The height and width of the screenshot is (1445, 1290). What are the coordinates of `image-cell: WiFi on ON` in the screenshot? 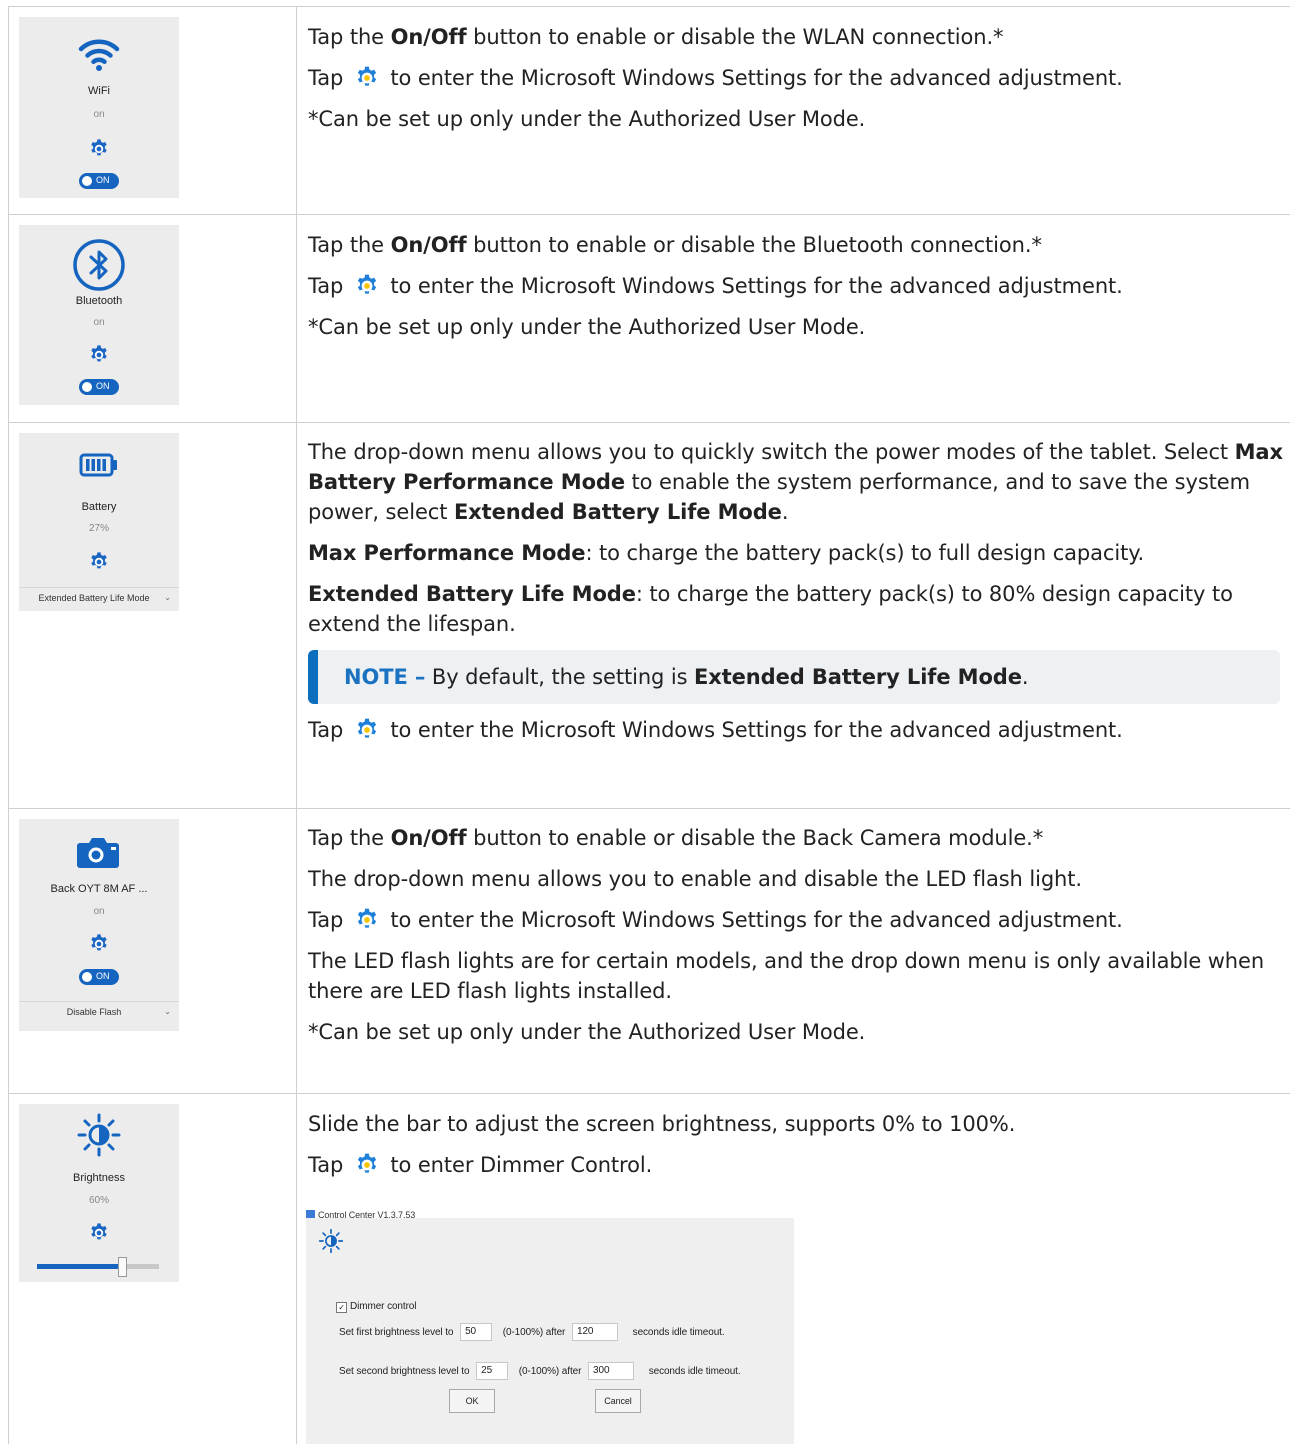 It's located at (152, 110).